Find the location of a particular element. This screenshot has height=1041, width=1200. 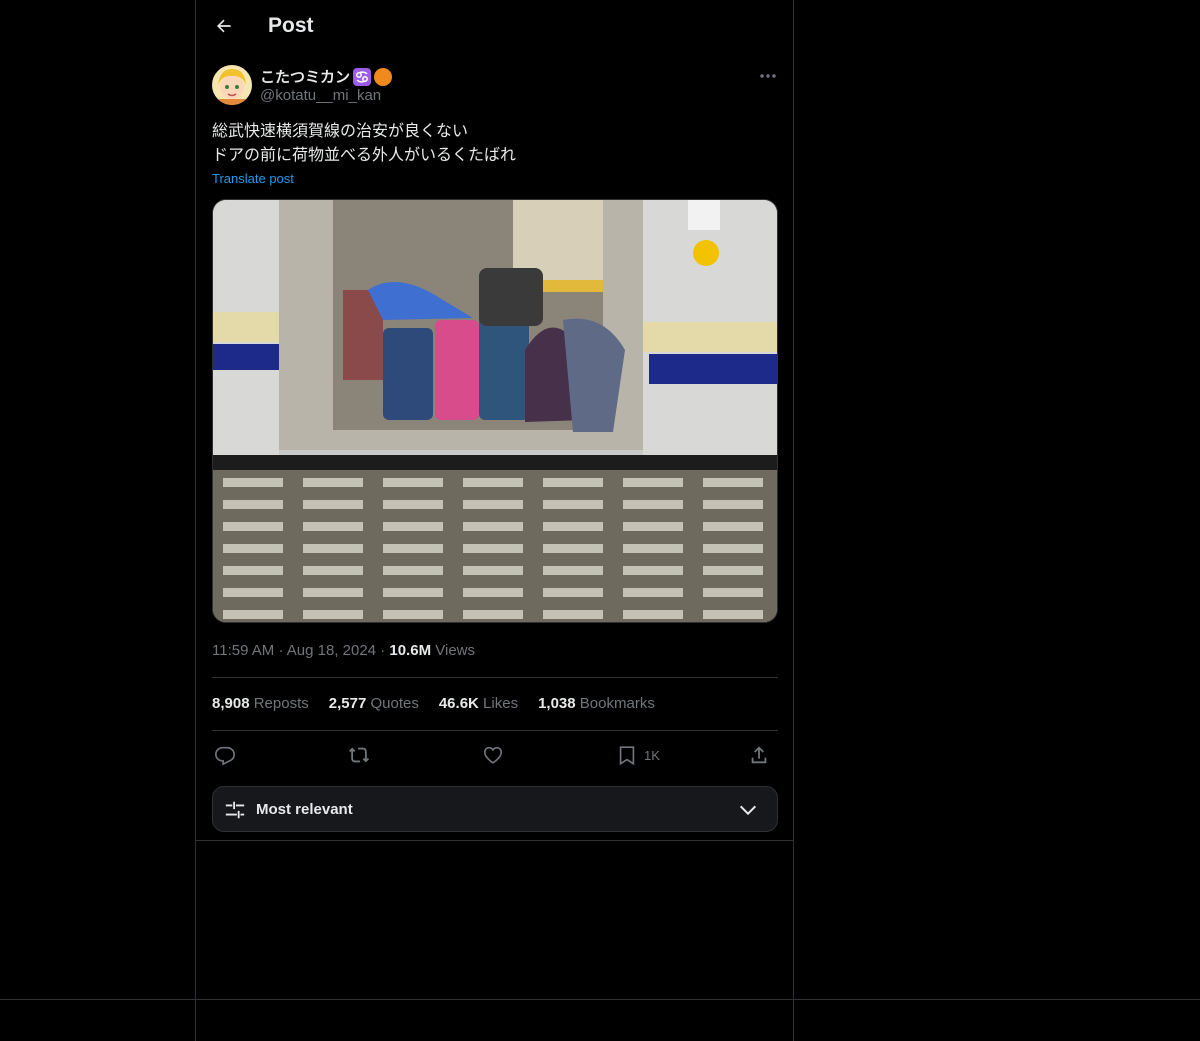

views-label: Views is located at coordinates (455, 650).